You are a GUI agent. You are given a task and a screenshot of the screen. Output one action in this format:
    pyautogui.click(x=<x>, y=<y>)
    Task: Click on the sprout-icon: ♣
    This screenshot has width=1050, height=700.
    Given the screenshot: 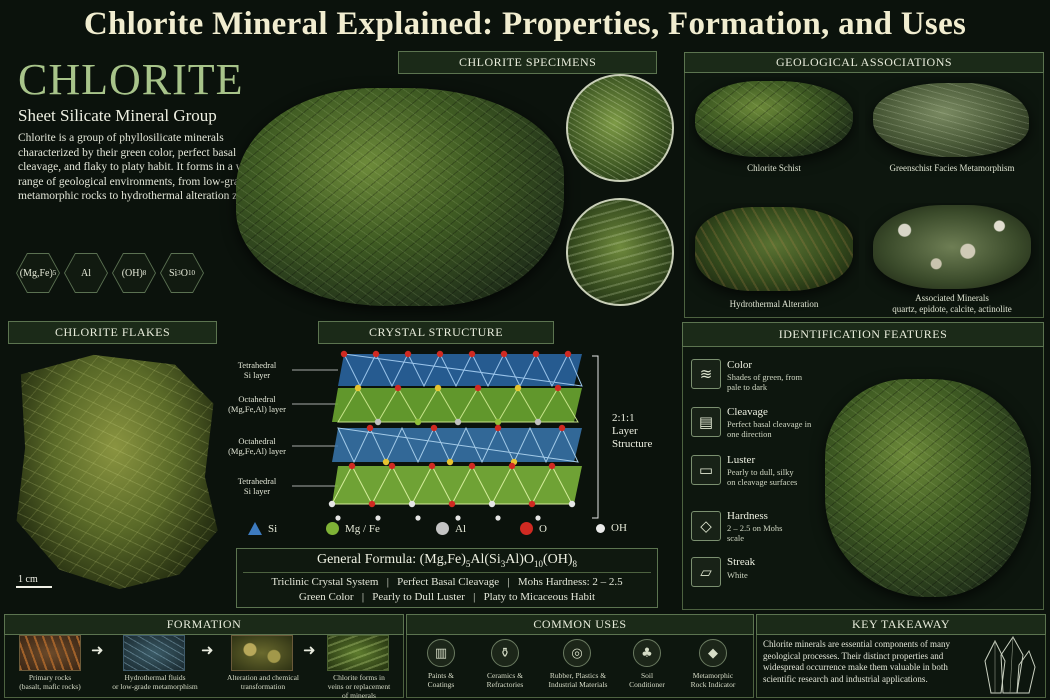 What is the action you would take?
    pyautogui.click(x=647, y=653)
    